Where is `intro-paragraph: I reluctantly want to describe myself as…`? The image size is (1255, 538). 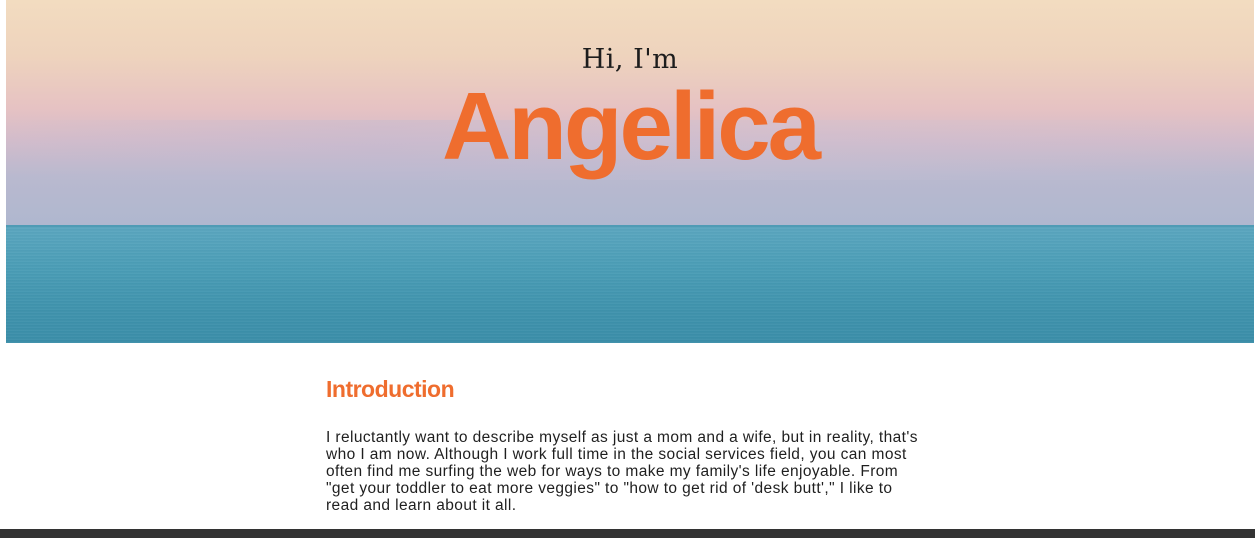
intro-paragraph: I reluctantly want to describe myself as… is located at coordinates (622, 471).